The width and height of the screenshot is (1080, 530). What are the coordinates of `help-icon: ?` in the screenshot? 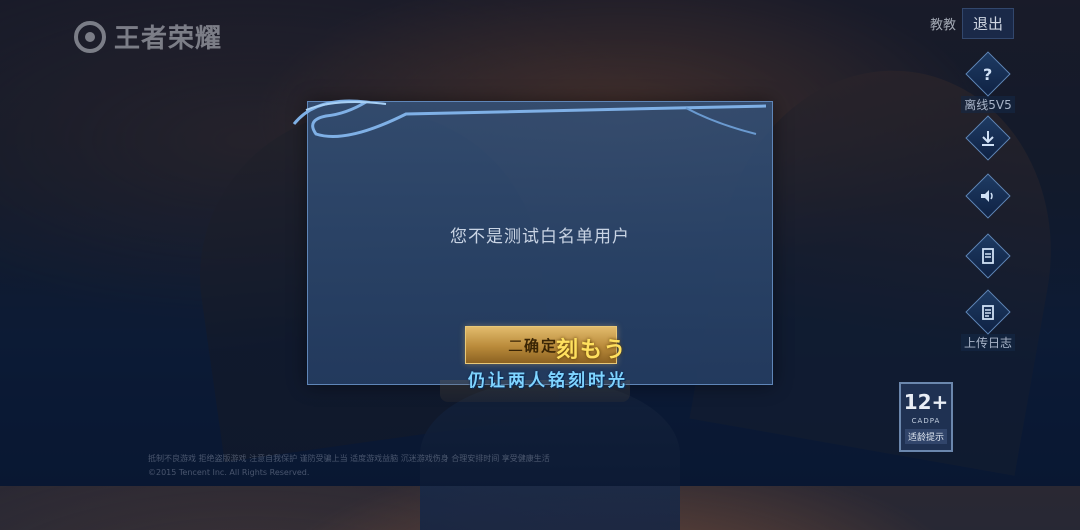 It's located at (988, 74).